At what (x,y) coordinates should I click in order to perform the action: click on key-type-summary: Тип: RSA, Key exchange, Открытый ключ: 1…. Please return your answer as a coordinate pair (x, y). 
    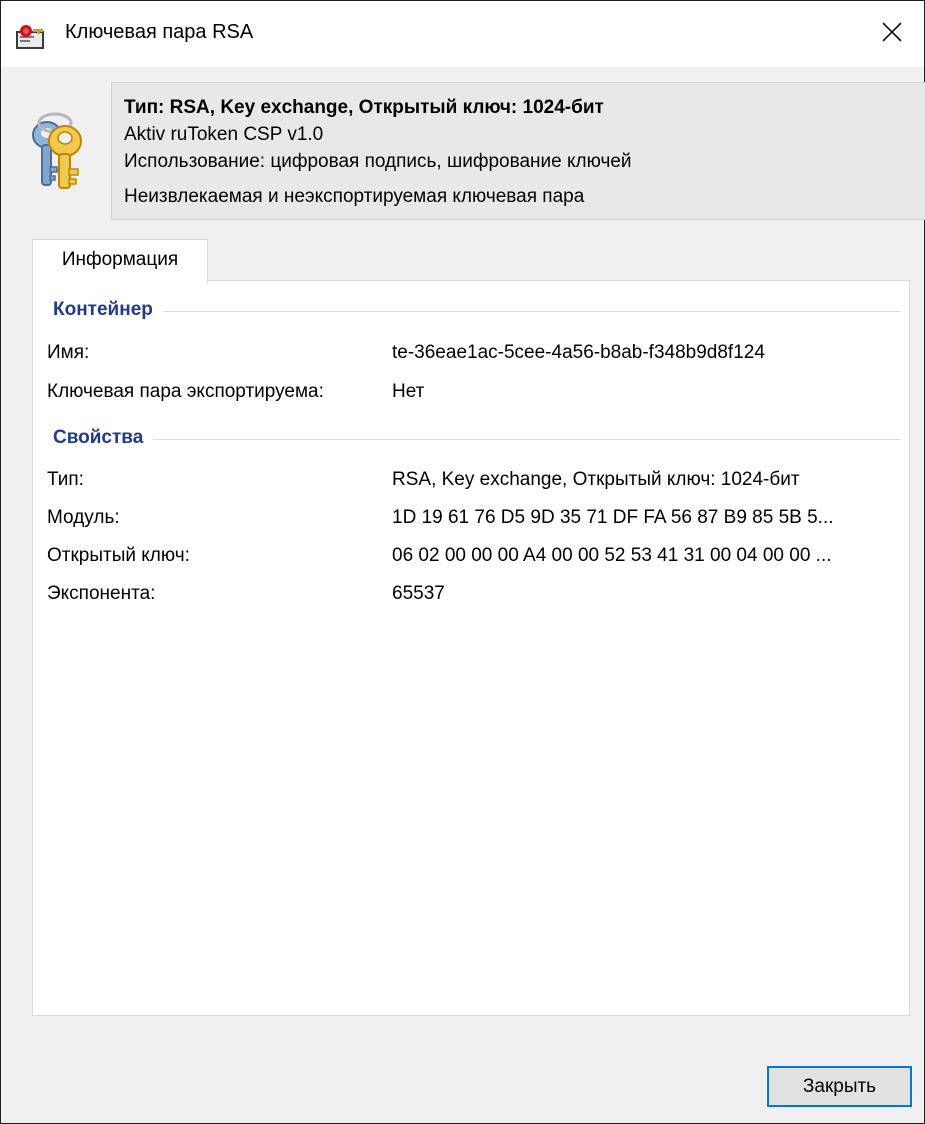
    Looking at the image, I should click on (364, 107).